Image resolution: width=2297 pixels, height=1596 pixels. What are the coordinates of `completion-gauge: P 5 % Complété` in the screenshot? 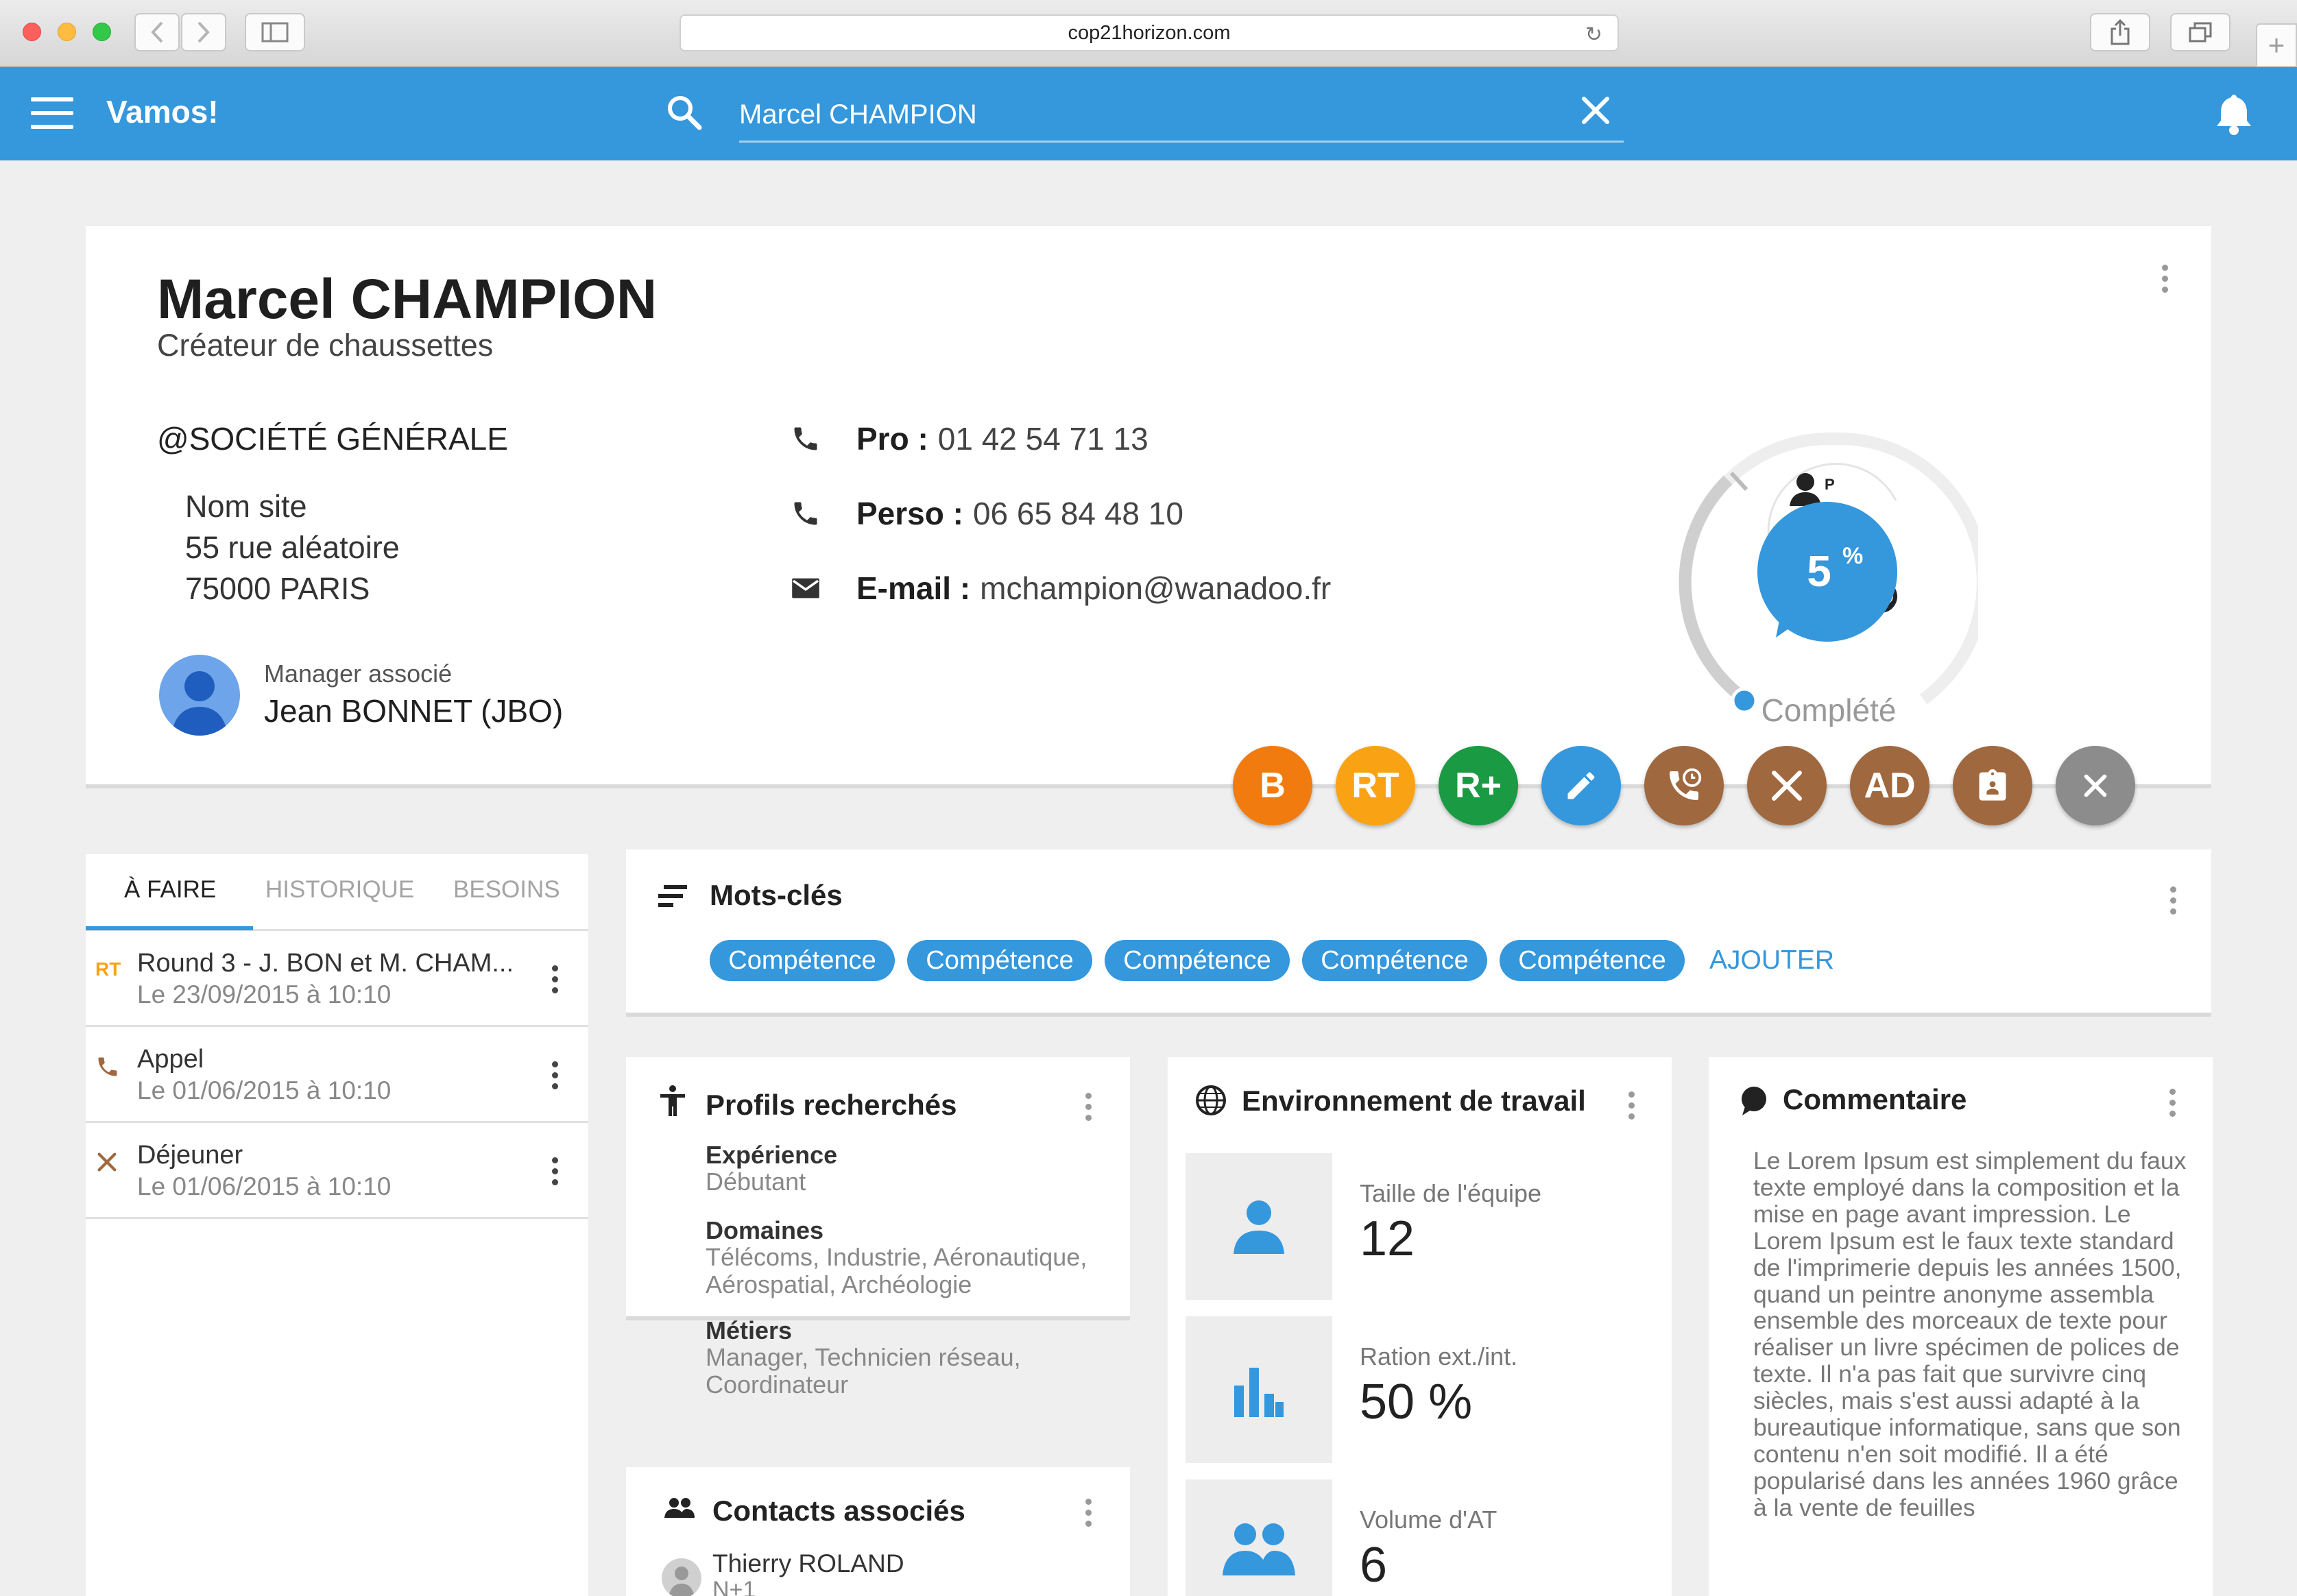 It's located at (1828, 579).